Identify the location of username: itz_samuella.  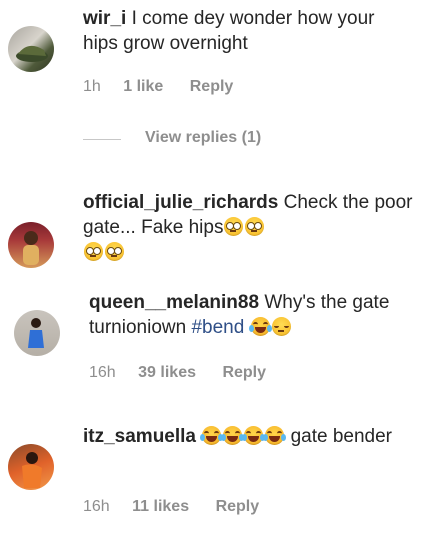
(139, 436).